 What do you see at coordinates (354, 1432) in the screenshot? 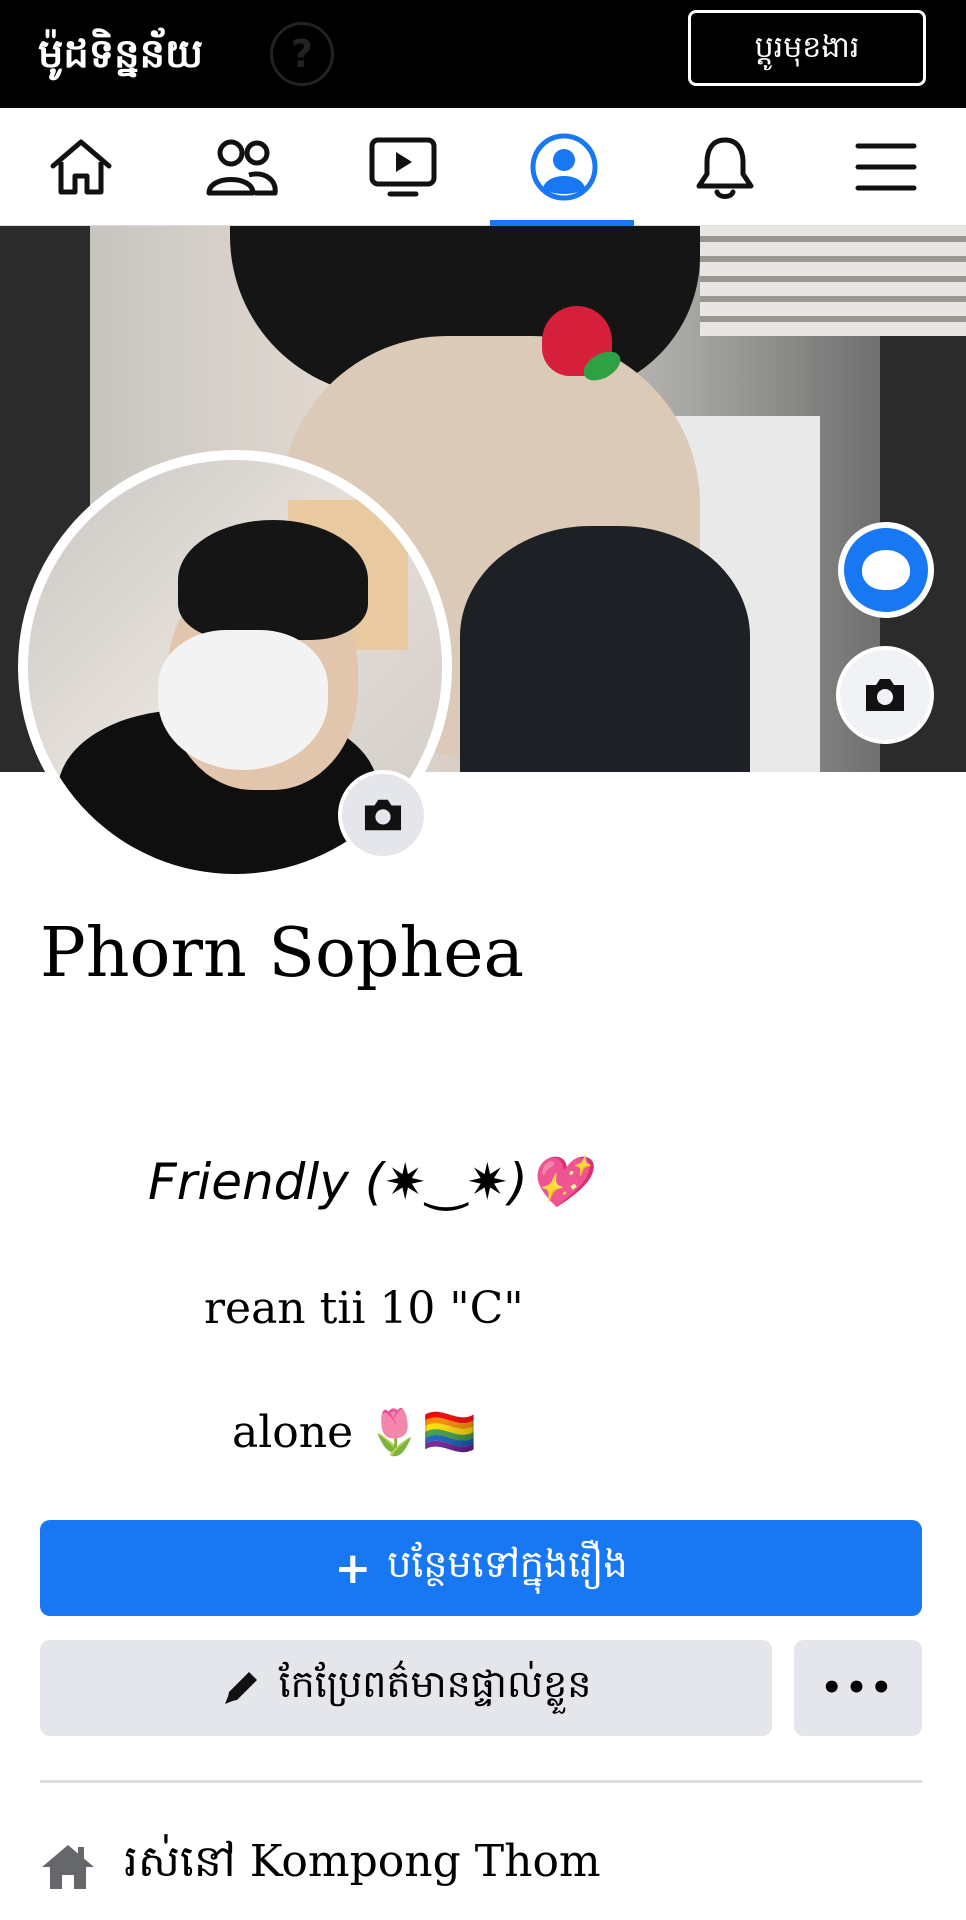
I see `bio-line-3: alone 🌷🏳️‍🌈` at bounding box center [354, 1432].